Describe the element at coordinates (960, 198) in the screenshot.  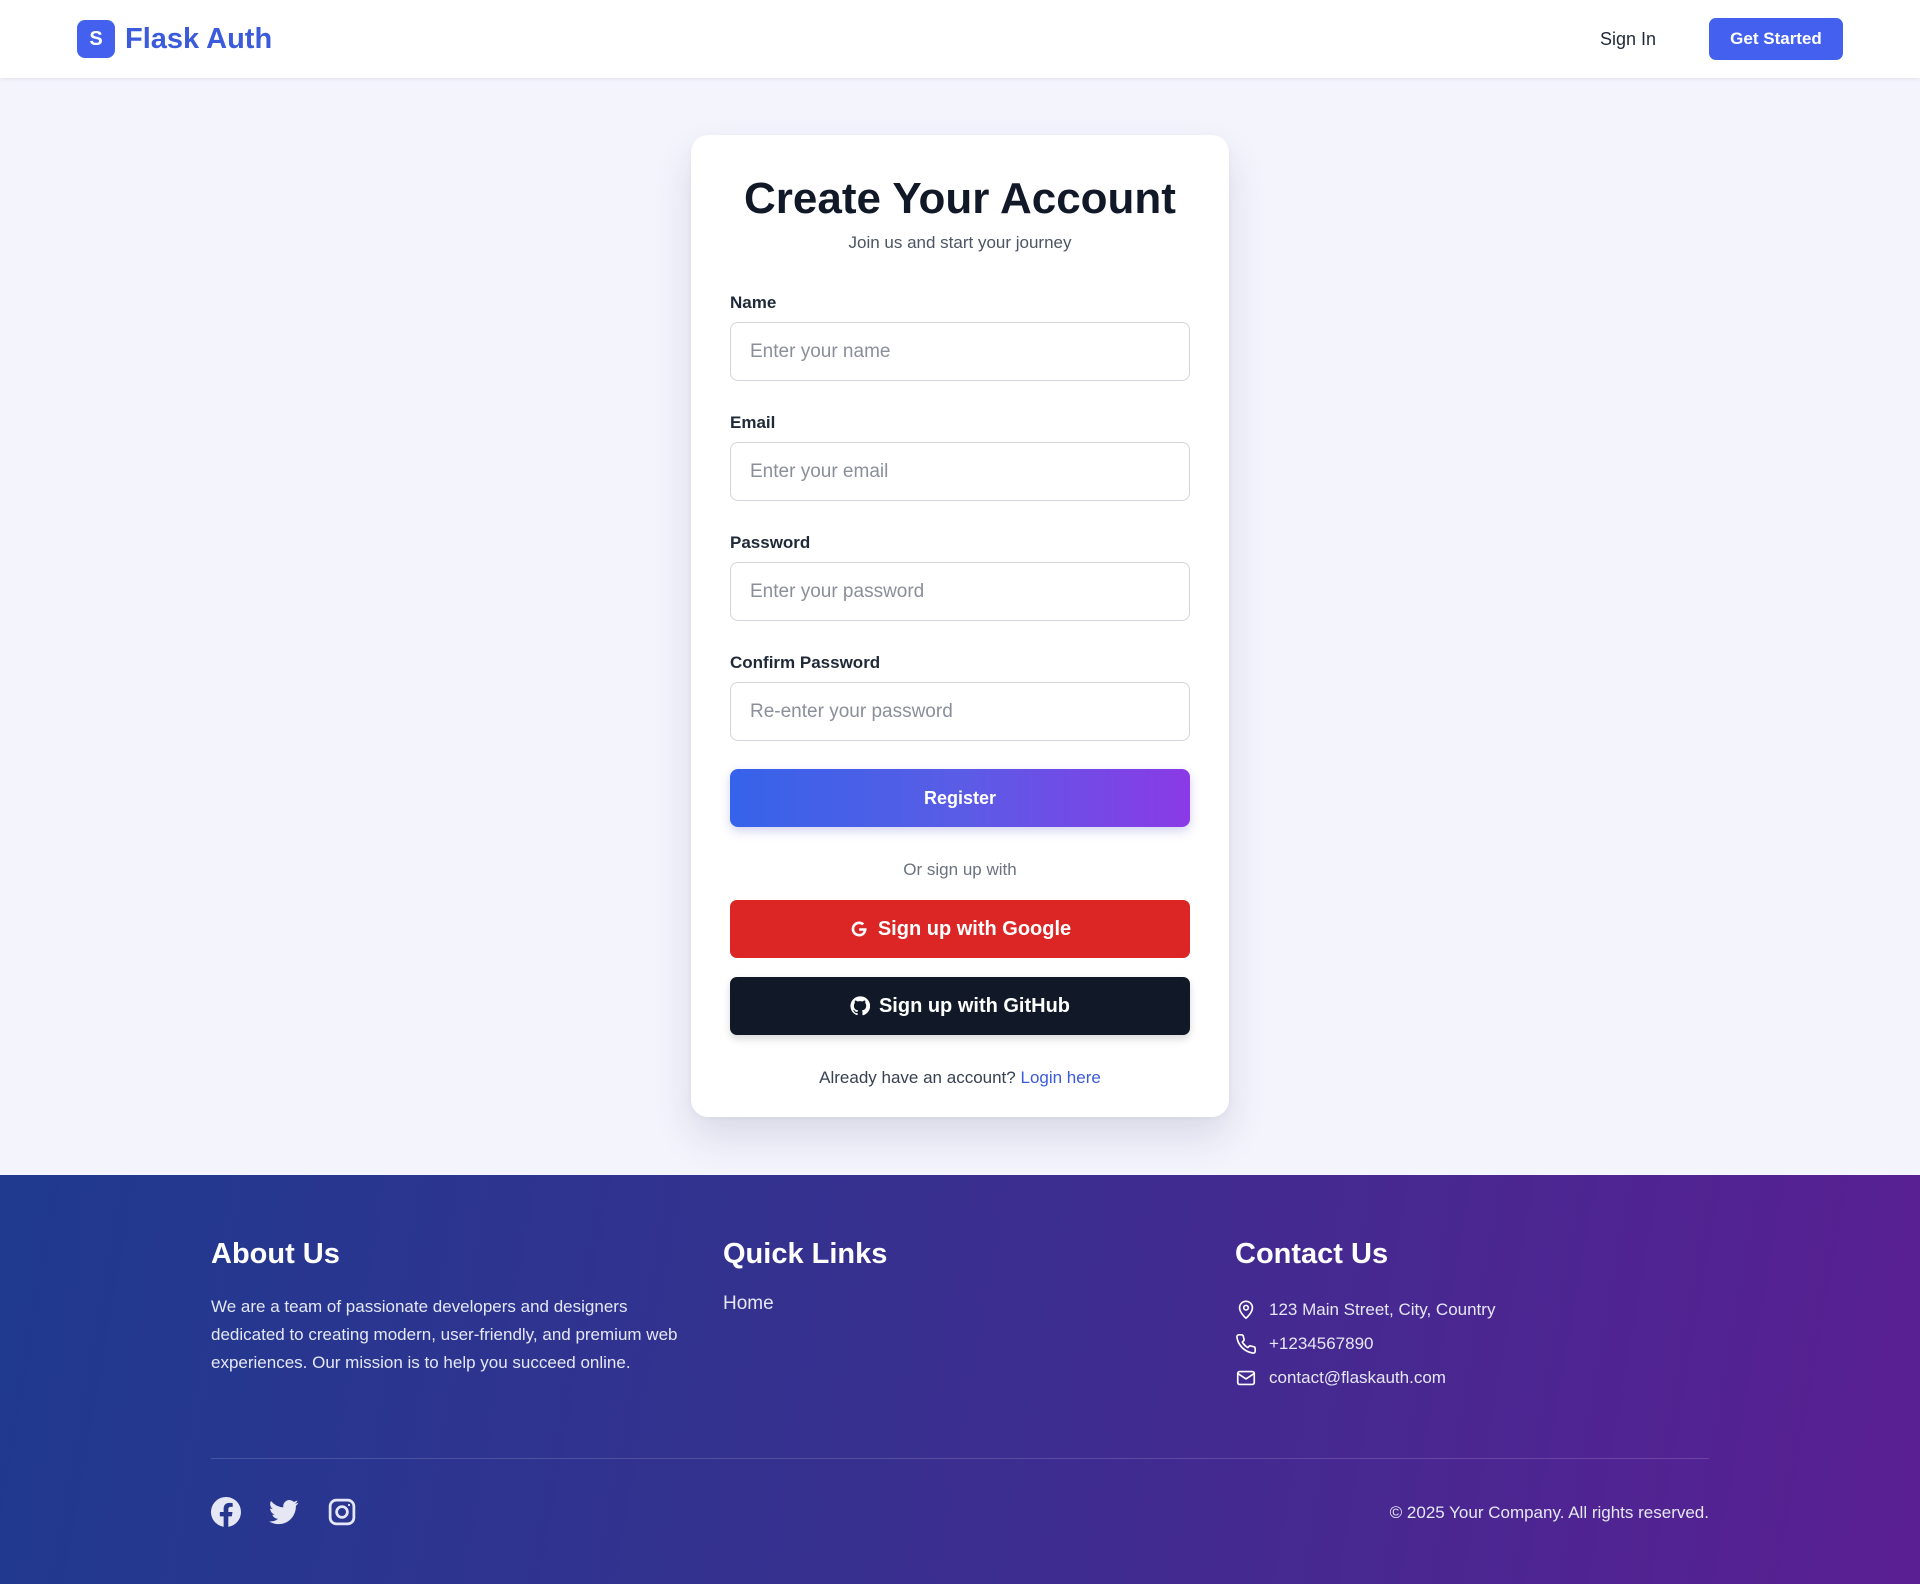
I see `page-title: Create Your Account` at that location.